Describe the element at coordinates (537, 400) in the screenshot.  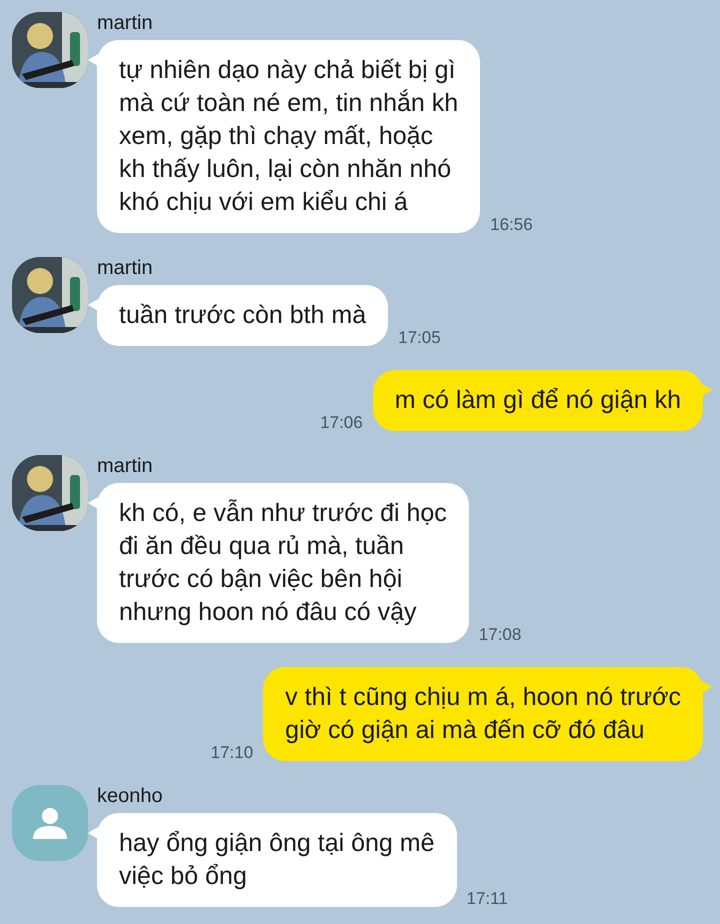
I see `message-bubble: m có làm gì để nó giận kh` at that location.